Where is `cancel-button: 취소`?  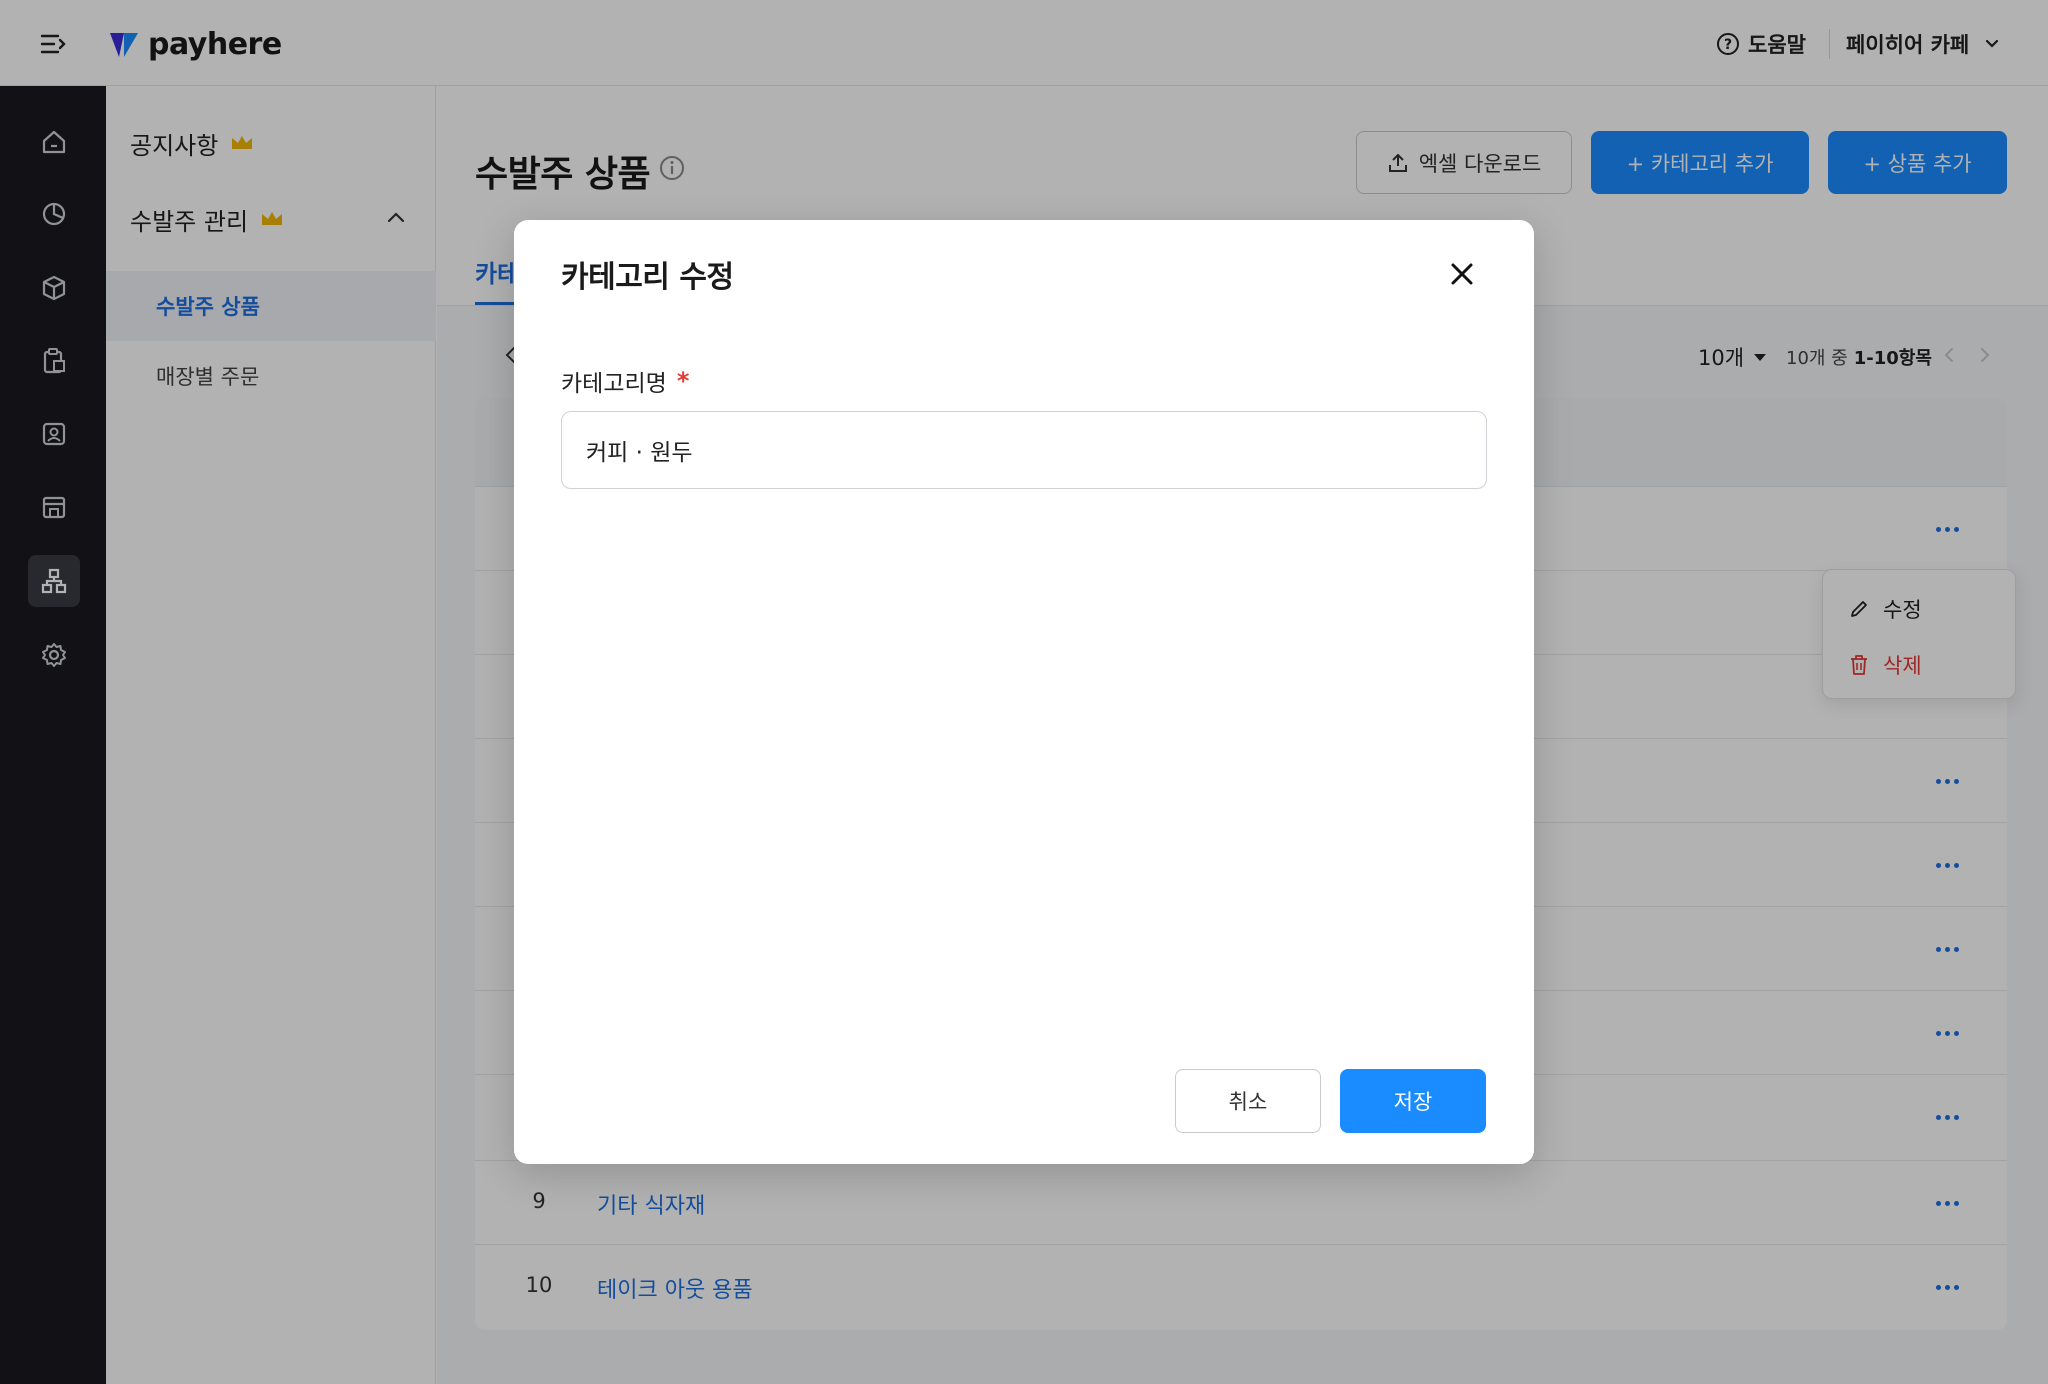 cancel-button: 취소 is located at coordinates (1248, 1101).